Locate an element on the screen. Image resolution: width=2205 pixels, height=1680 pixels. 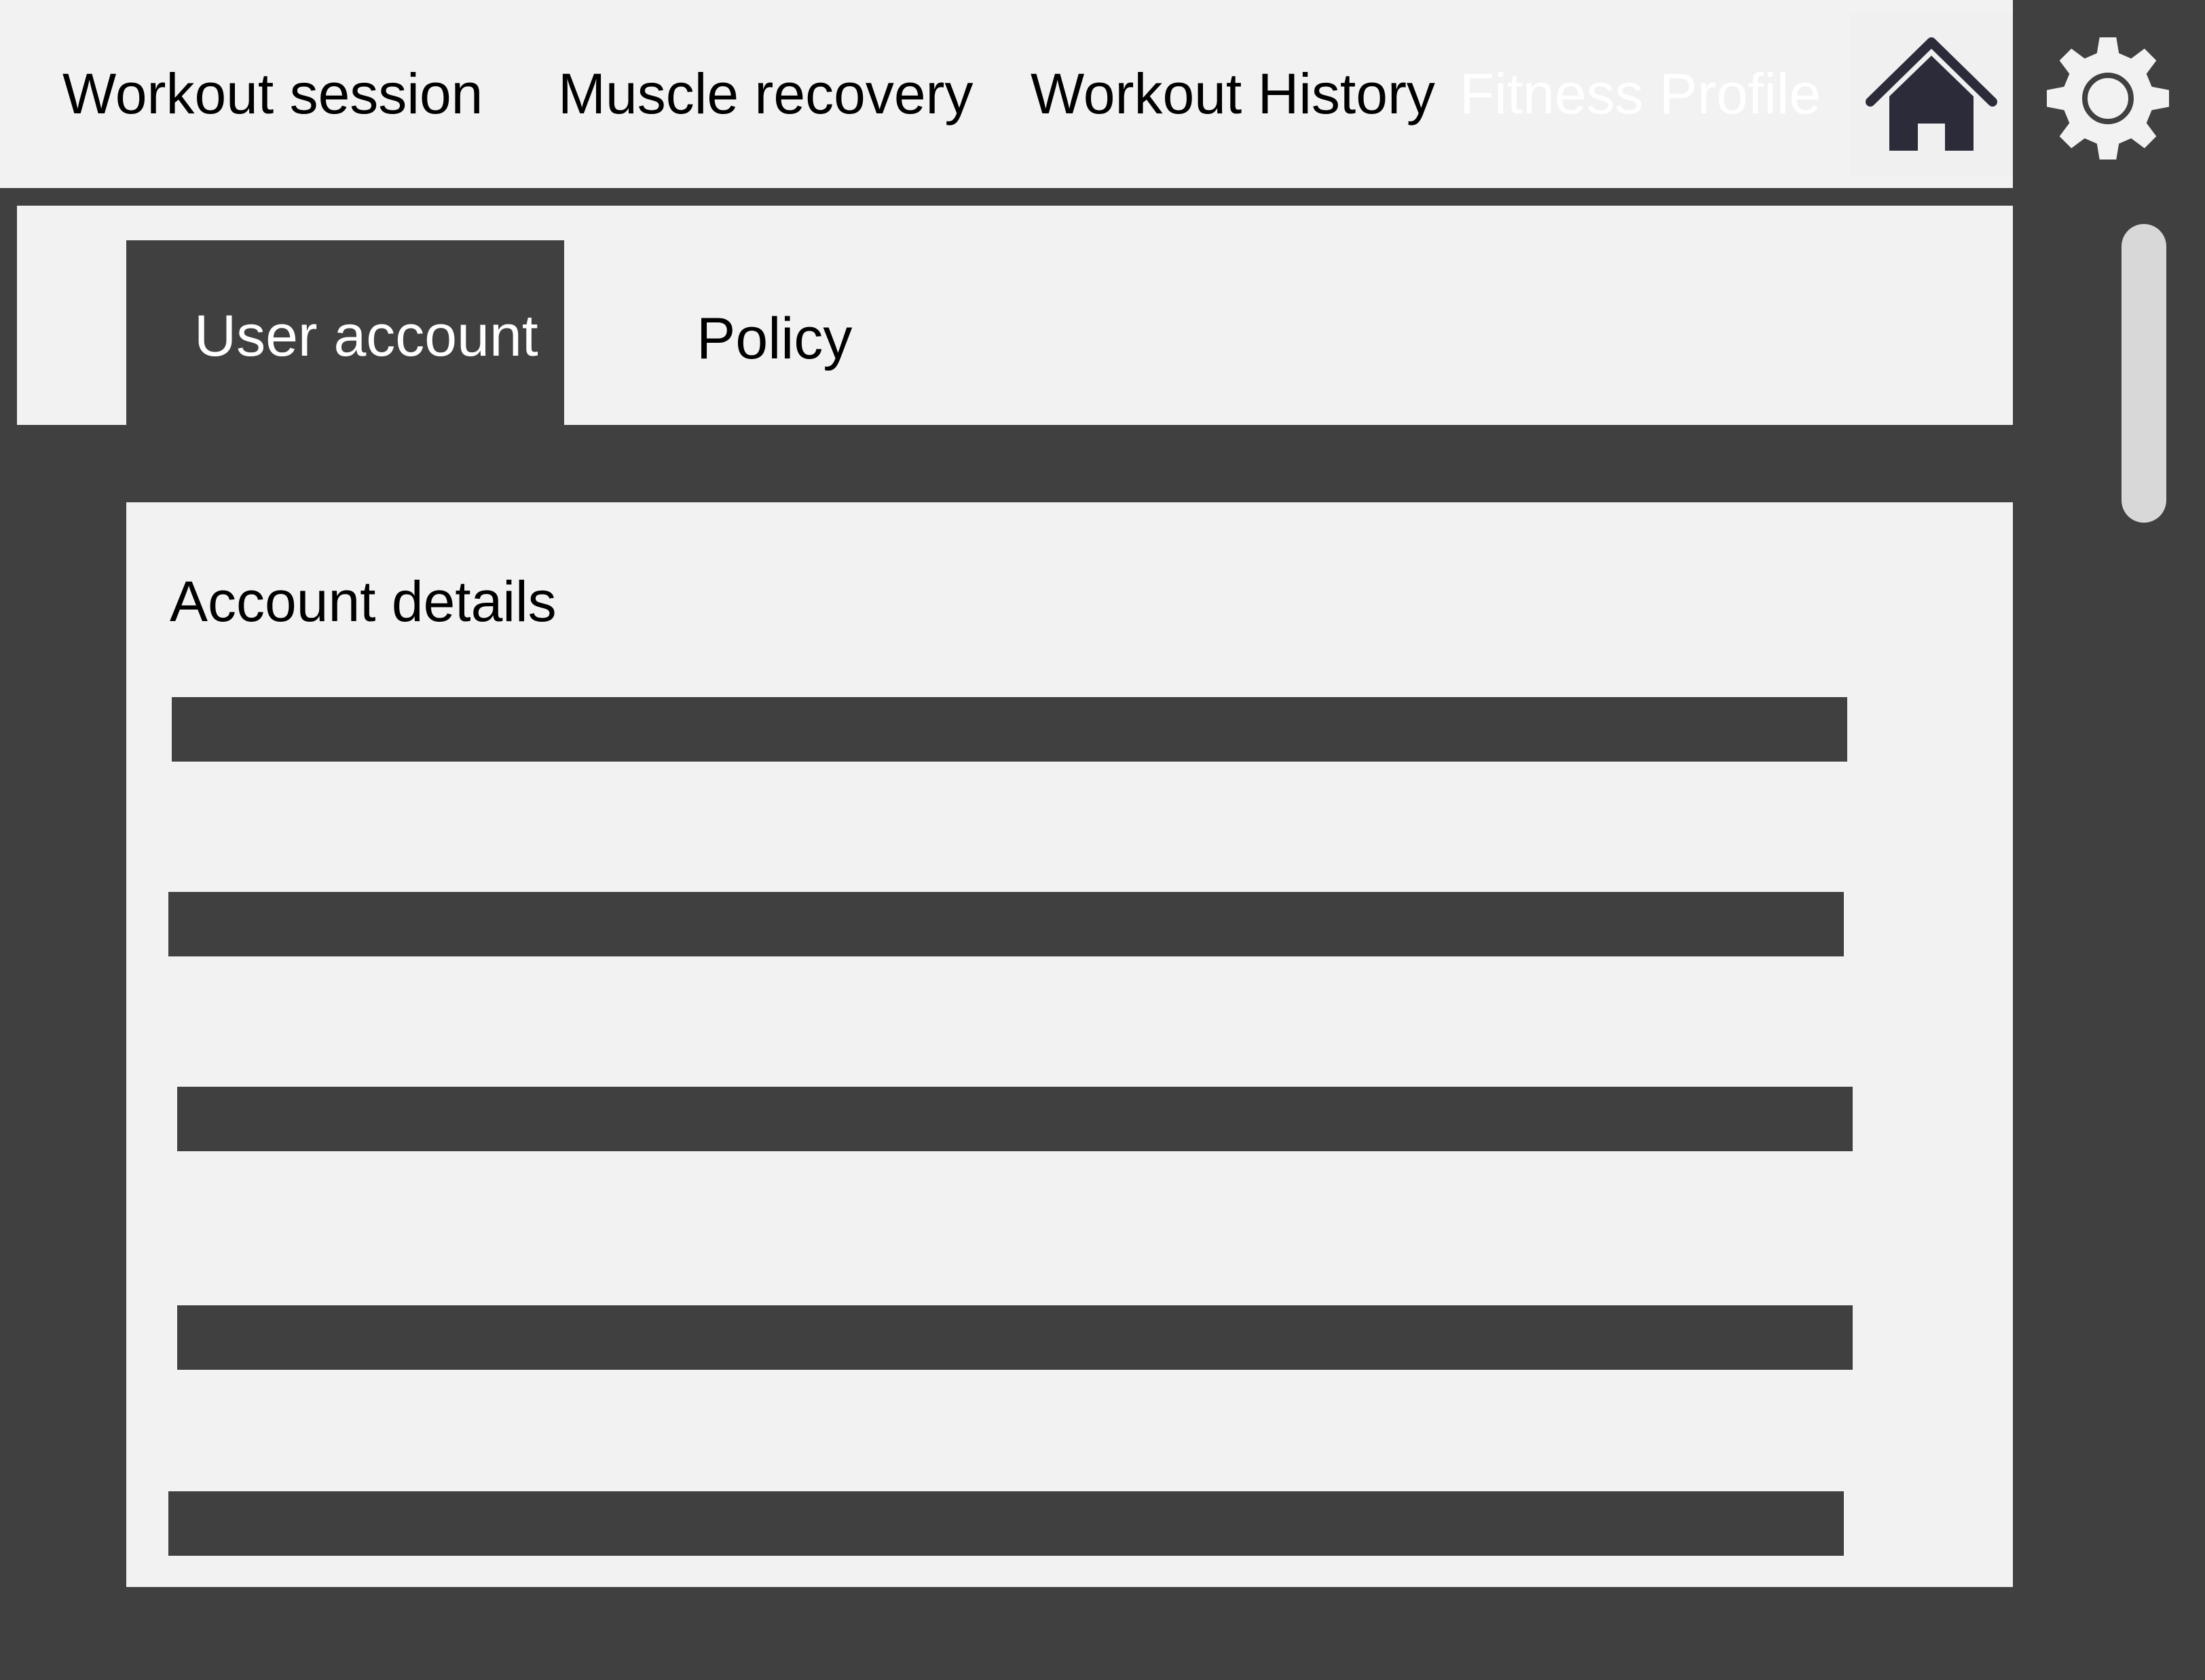
tab-policy-label: Policy is located at coordinates (775, 338).